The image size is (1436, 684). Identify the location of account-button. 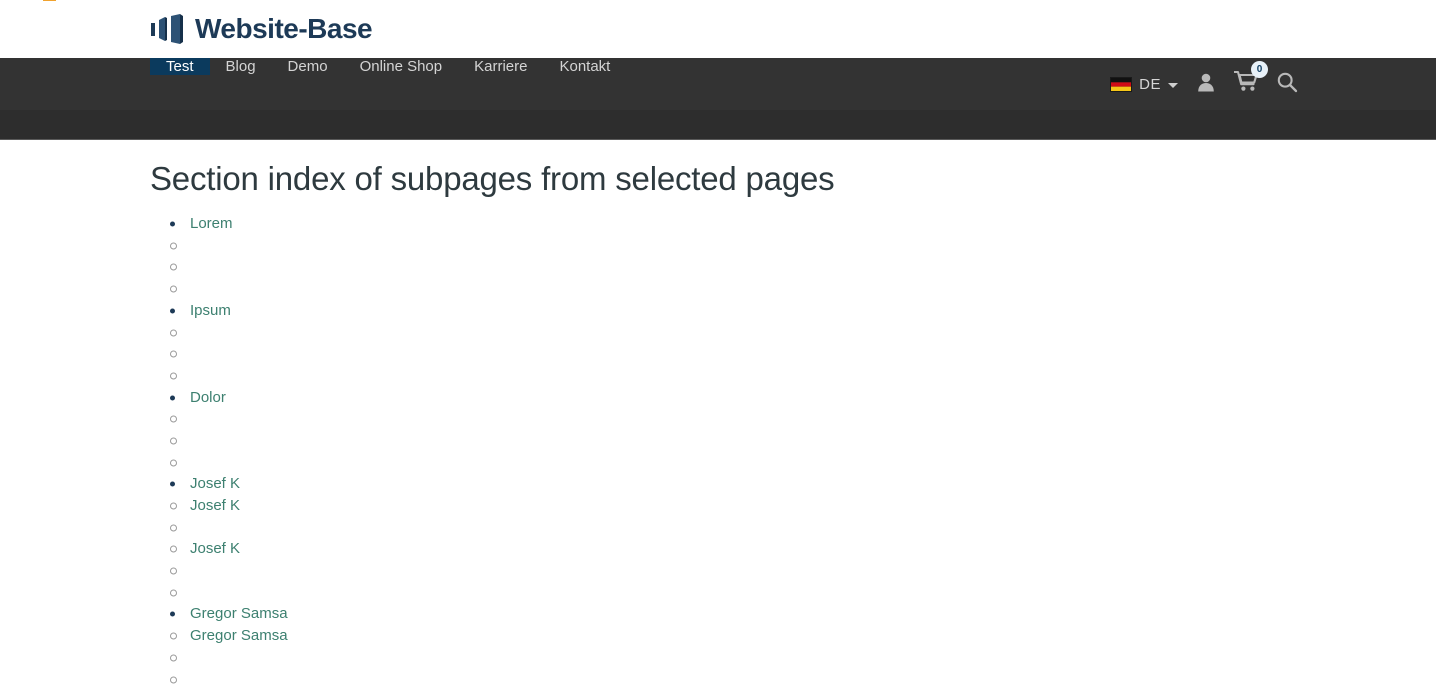
(1206, 84).